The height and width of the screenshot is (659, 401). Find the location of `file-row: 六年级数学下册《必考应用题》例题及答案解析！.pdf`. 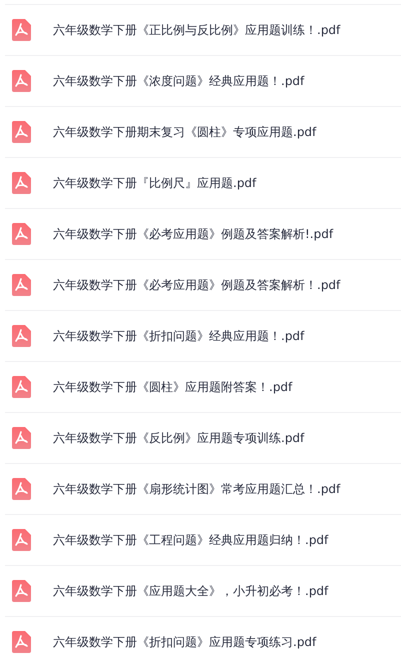

file-row: 六年级数学下册《必考应用题》例题及答案解析！.pdf is located at coordinates (203, 284).